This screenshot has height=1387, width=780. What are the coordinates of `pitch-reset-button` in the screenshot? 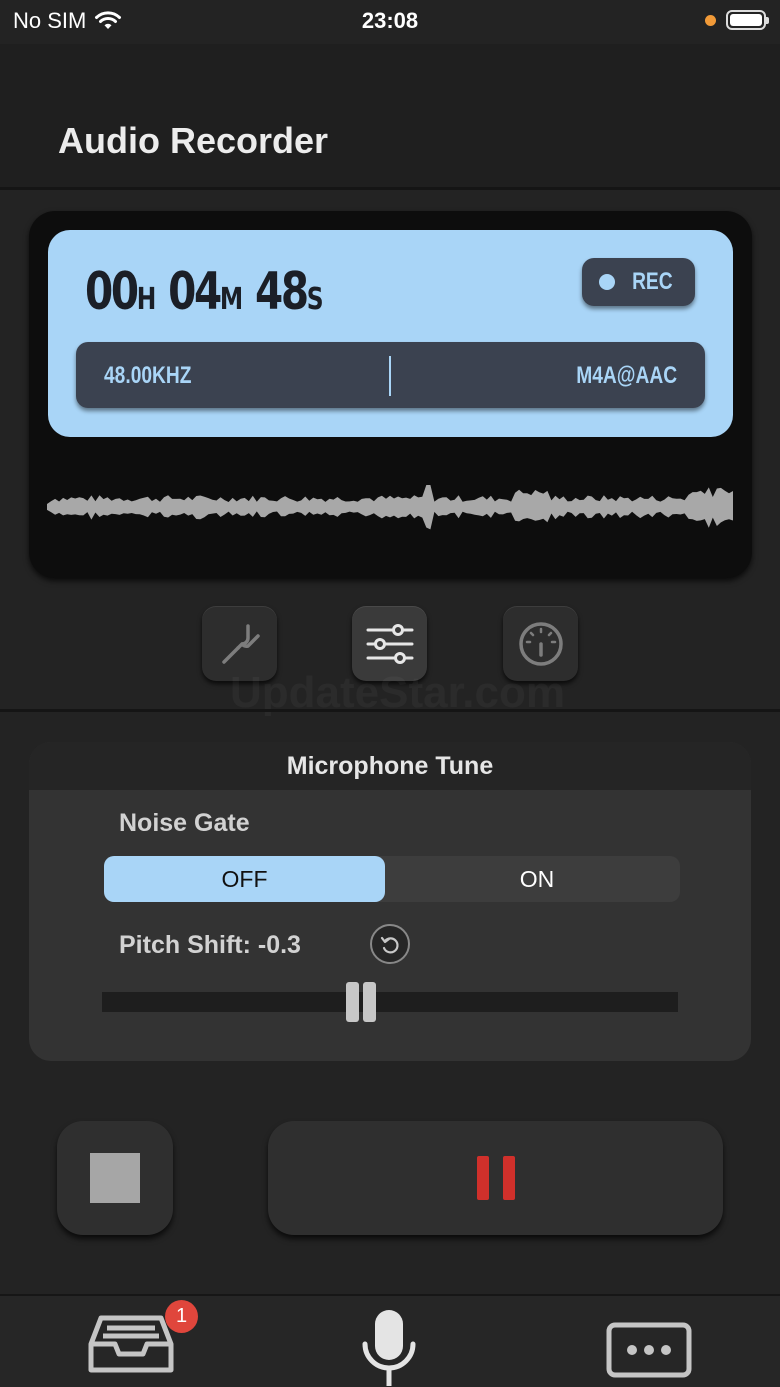 It's located at (390, 944).